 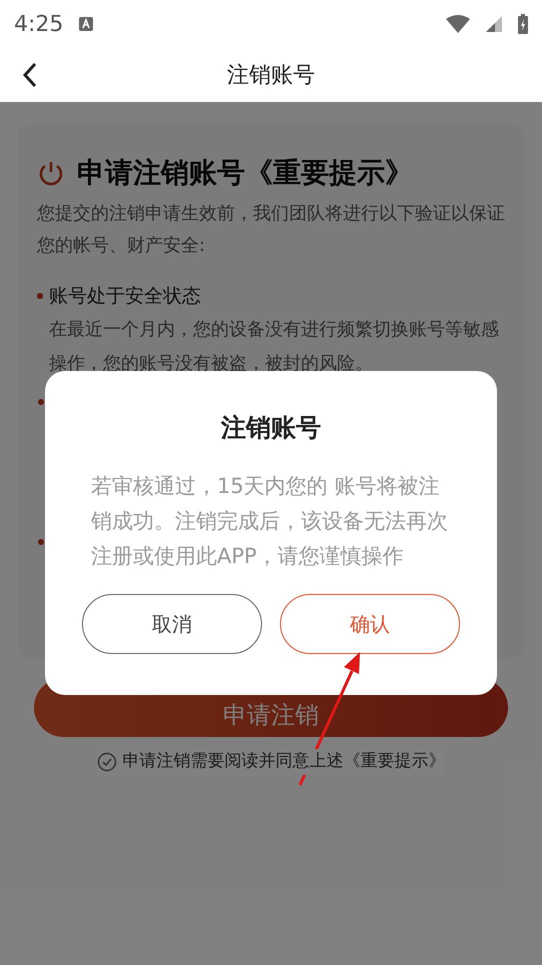 I want to click on confirm-button: 确认, so click(x=370, y=624).